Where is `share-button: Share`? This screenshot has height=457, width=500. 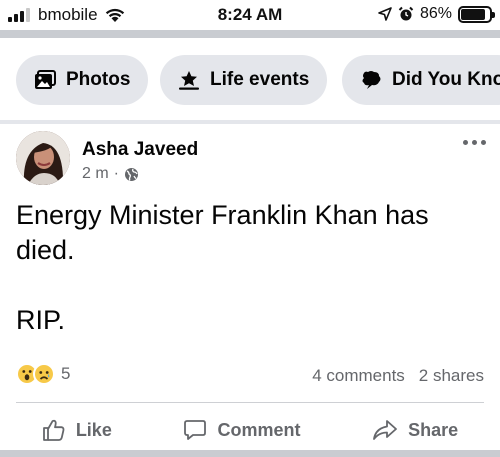
share-button: Share is located at coordinates (415, 430).